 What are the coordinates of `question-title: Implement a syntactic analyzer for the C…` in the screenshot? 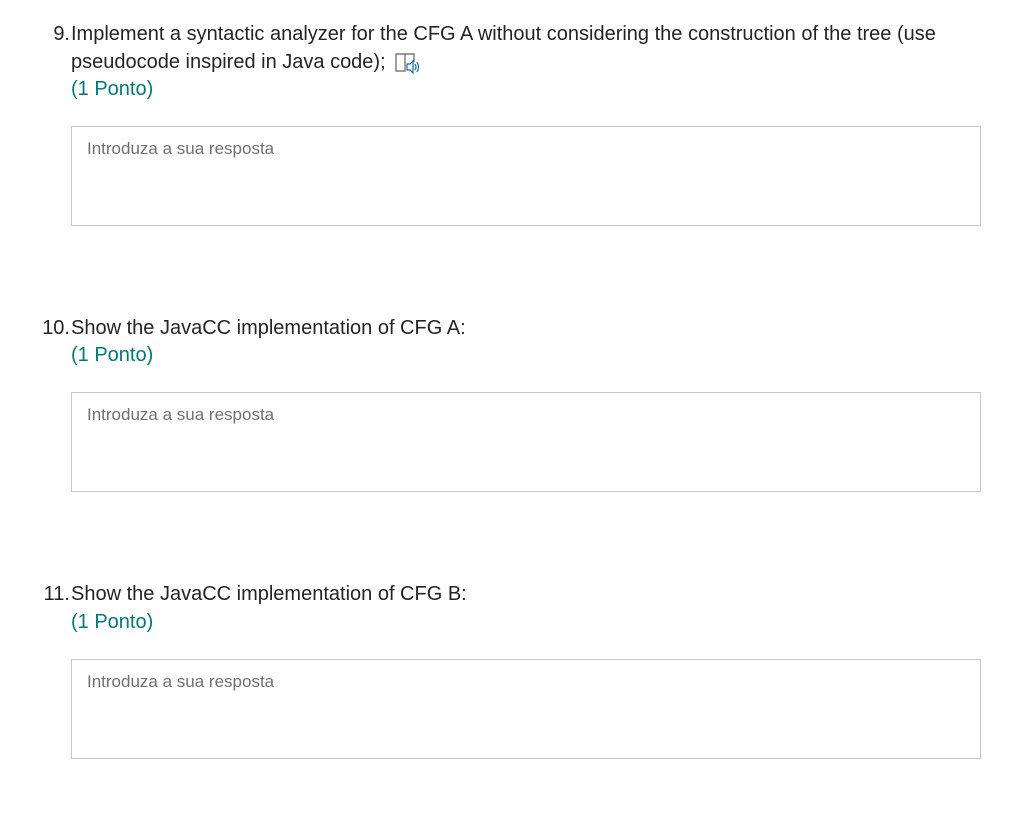 It's located at (521, 48).